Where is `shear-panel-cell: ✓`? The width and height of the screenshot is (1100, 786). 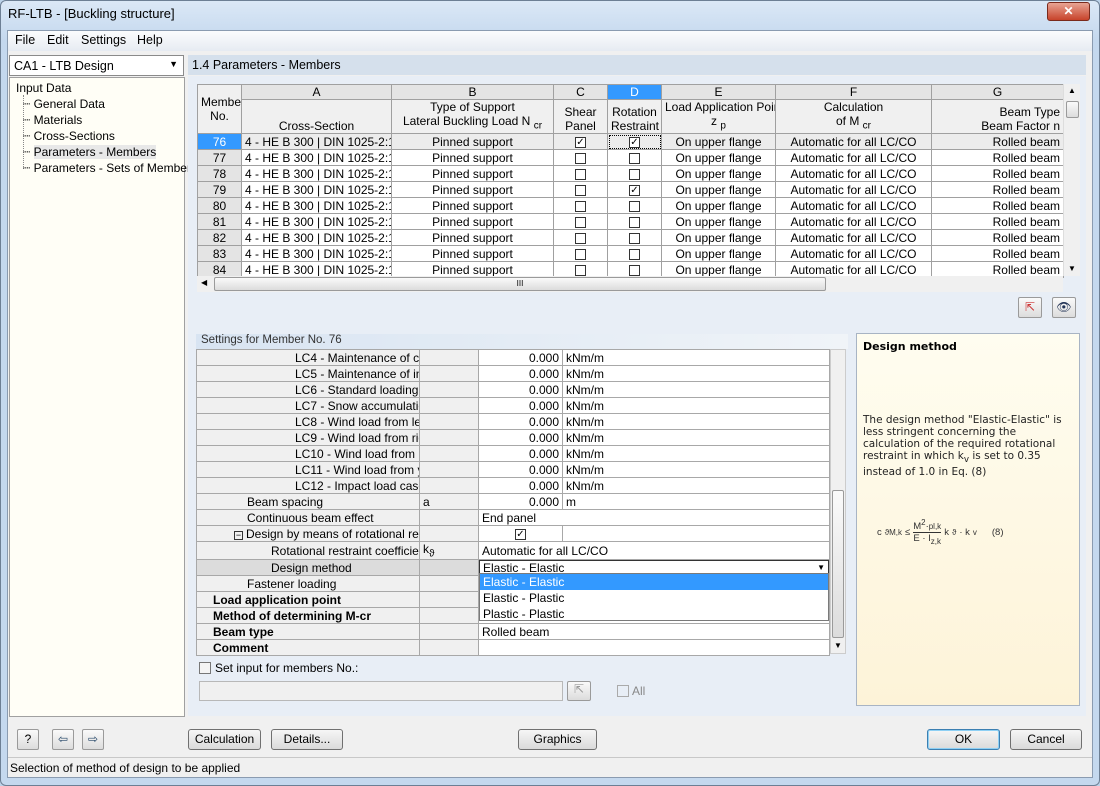
shear-panel-cell: ✓ is located at coordinates (580, 142).